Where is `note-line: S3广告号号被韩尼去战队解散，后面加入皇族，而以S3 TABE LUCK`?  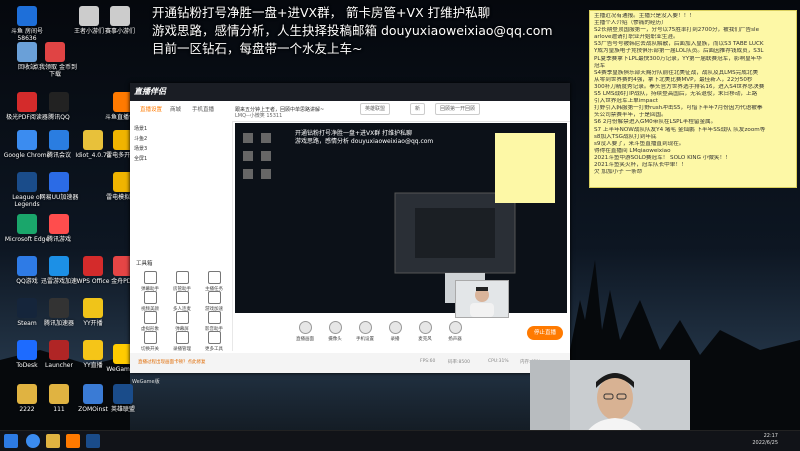
note-line: S3广告号号被韩尼去战队解散，后面加入皇族，而以S3 TABE LUCK is located at coordinates (679, 44).